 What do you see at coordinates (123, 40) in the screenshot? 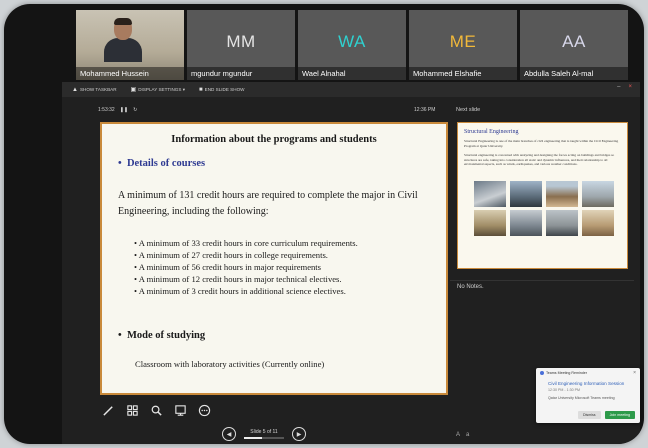
I see `participant-video-feed` at bounding box center [123, 40].